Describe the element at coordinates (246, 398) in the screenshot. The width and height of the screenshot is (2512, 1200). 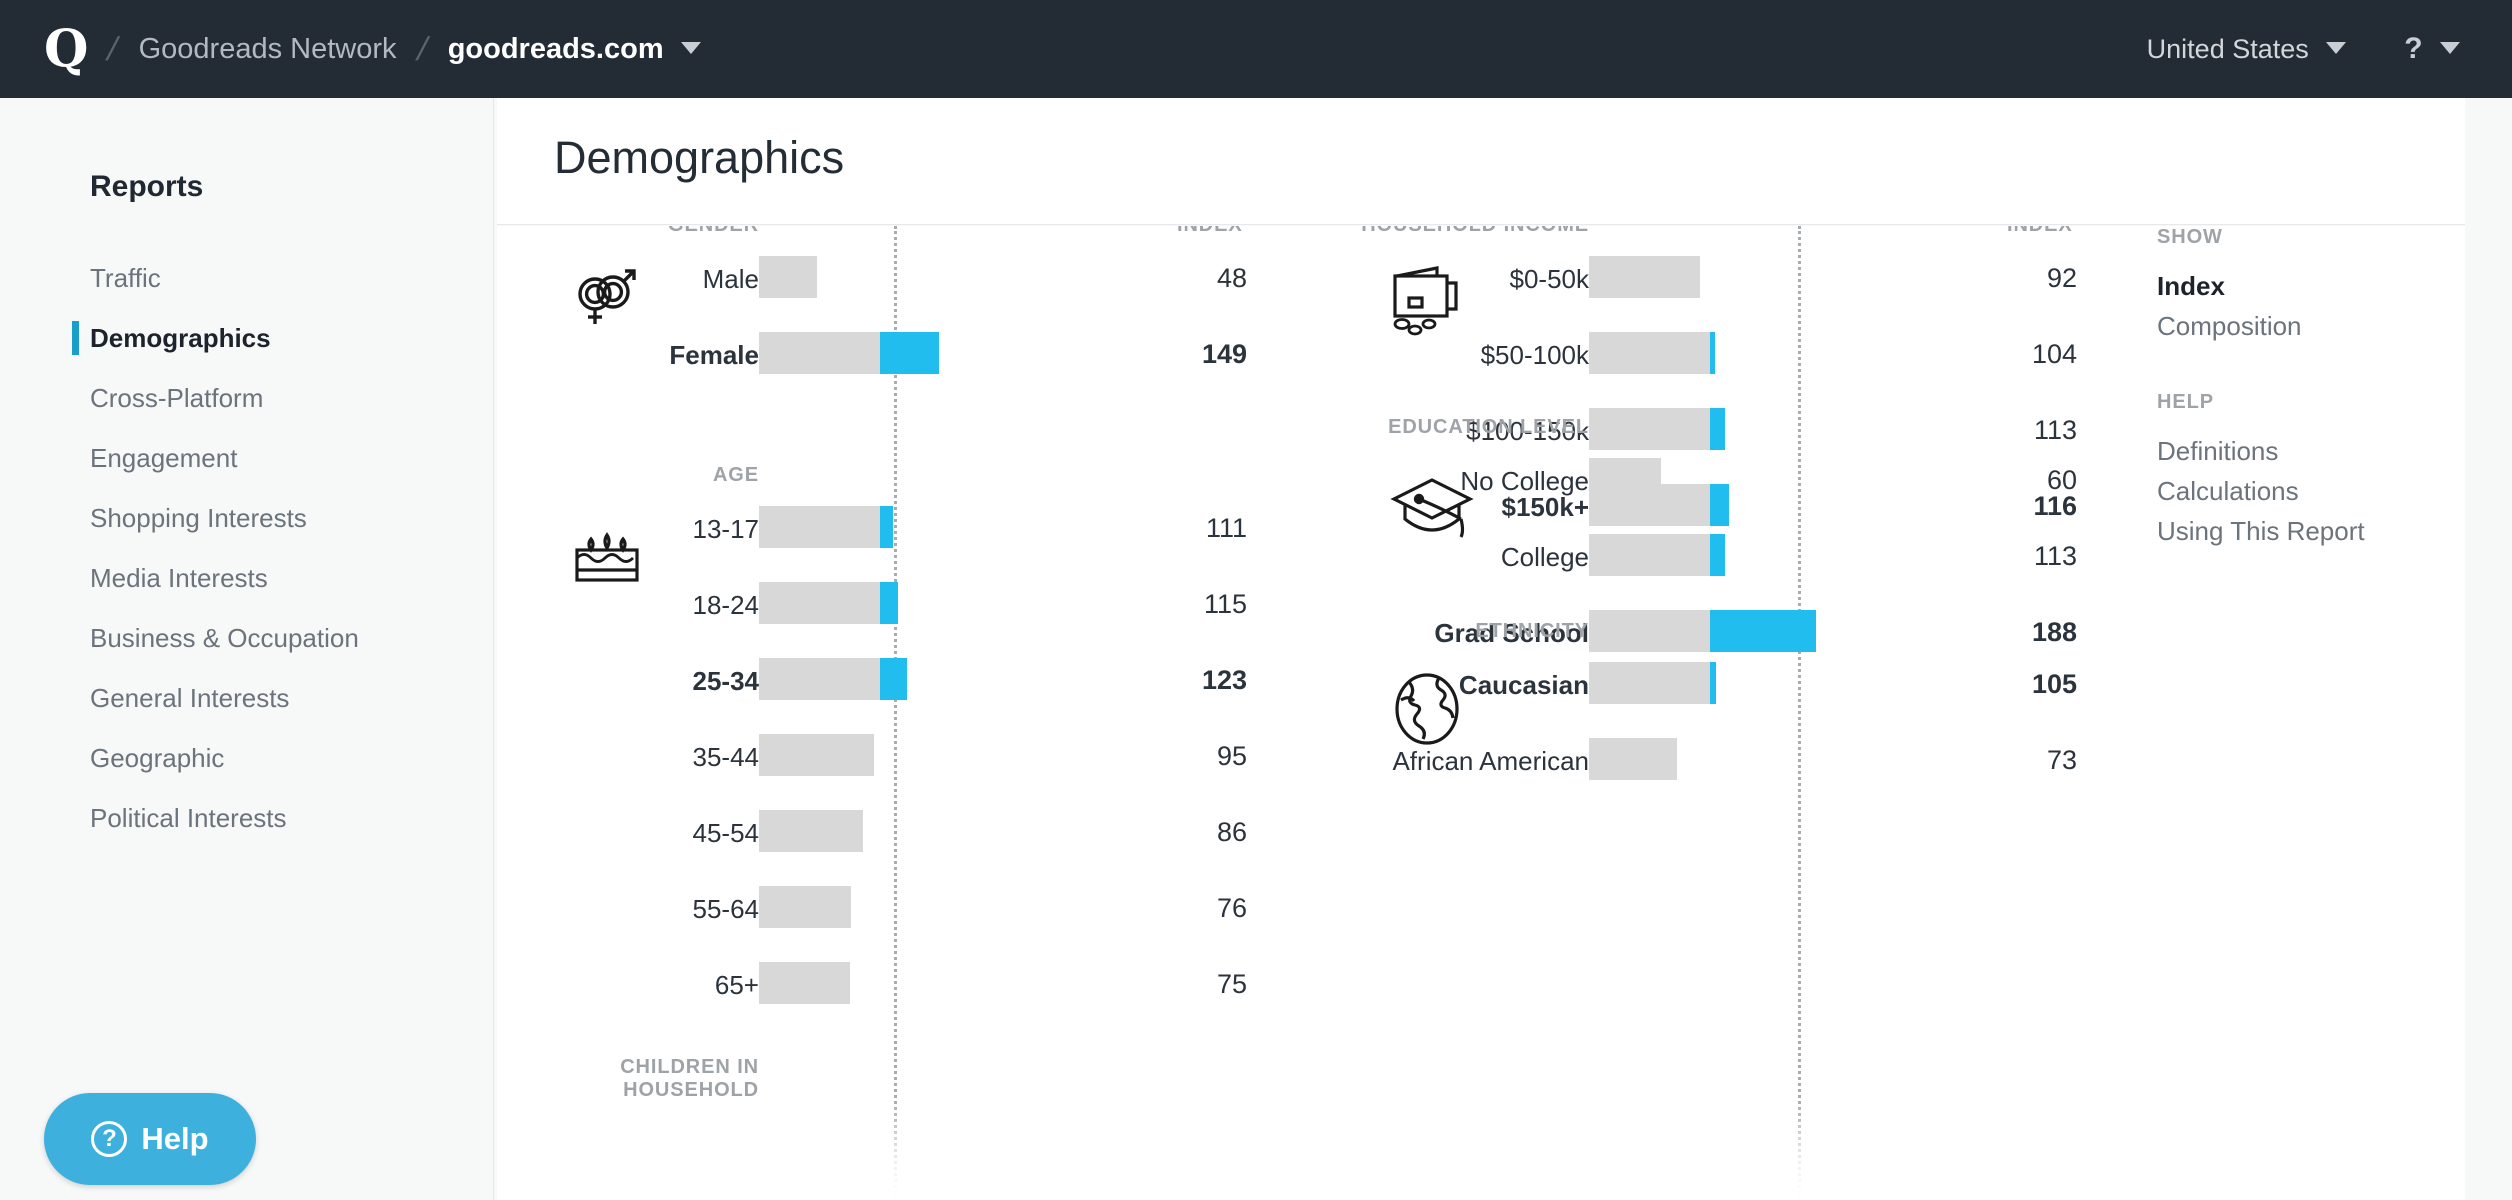
I see `sidebar-item-cross-platform: Cross-Platform` at that location.